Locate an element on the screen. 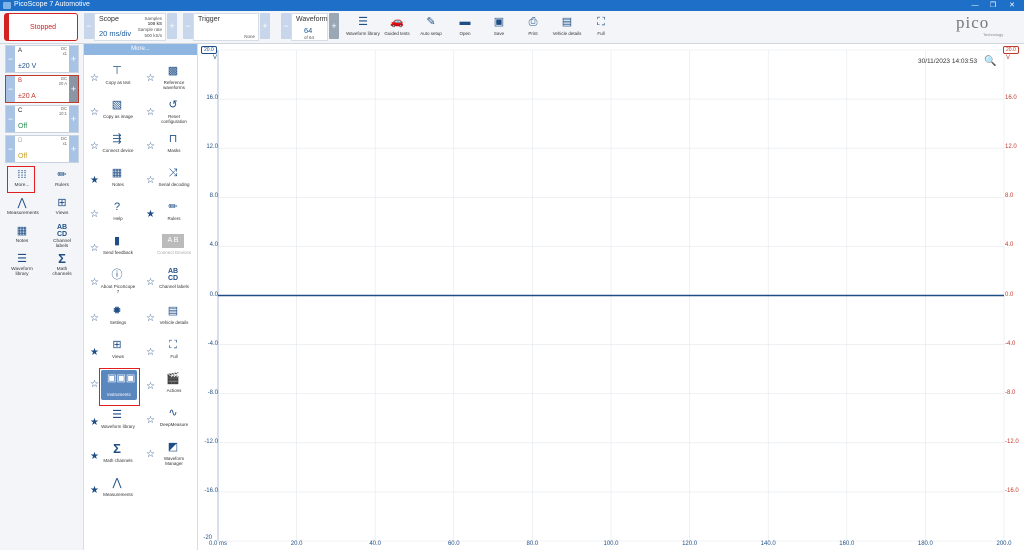 The height and width of the screenshot is (550, 1024). zoom-icon: 🔍 is located at coordinates (990, 61).